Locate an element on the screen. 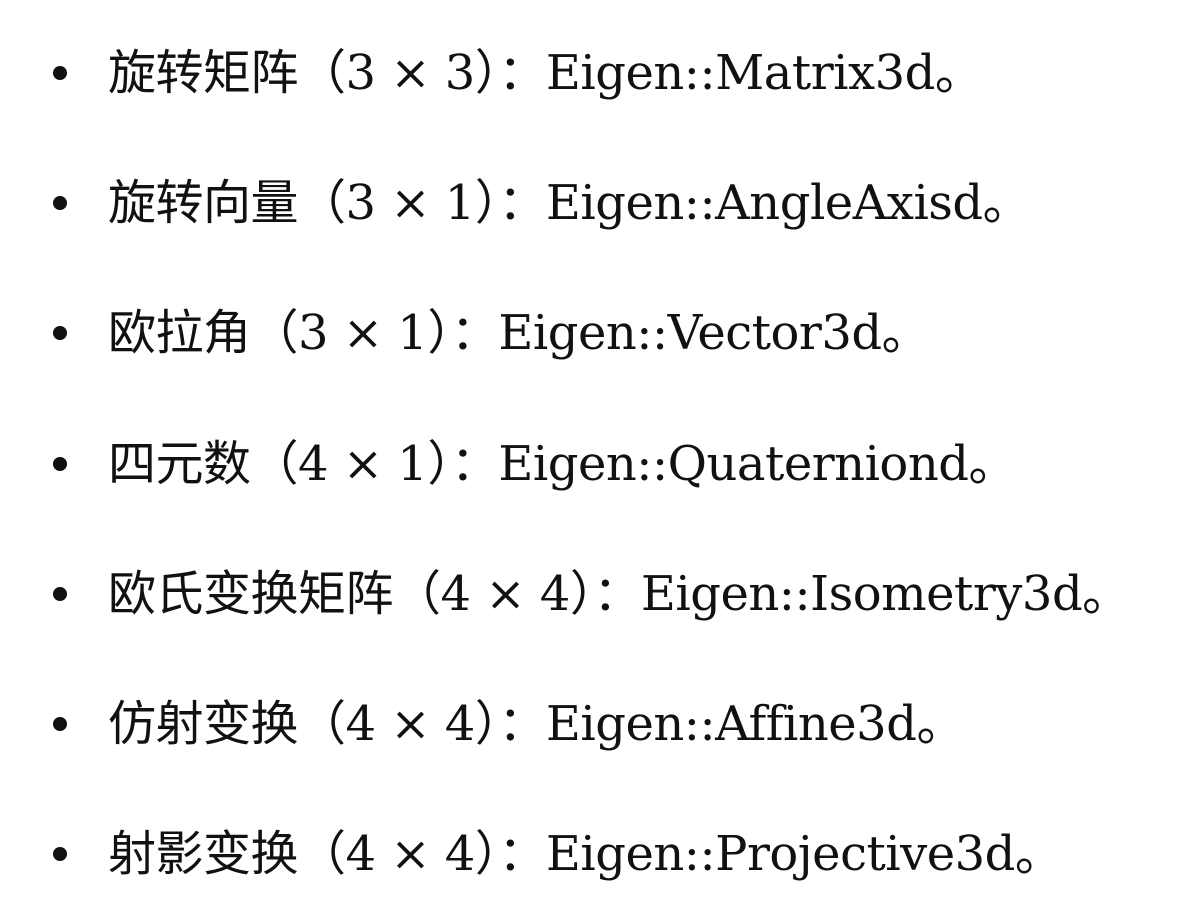 The image size is (1200, 898). list-item-text: 欧拉角（3 × 1）：Eigen::Vector3d。 is located at coordinates (519, 333).